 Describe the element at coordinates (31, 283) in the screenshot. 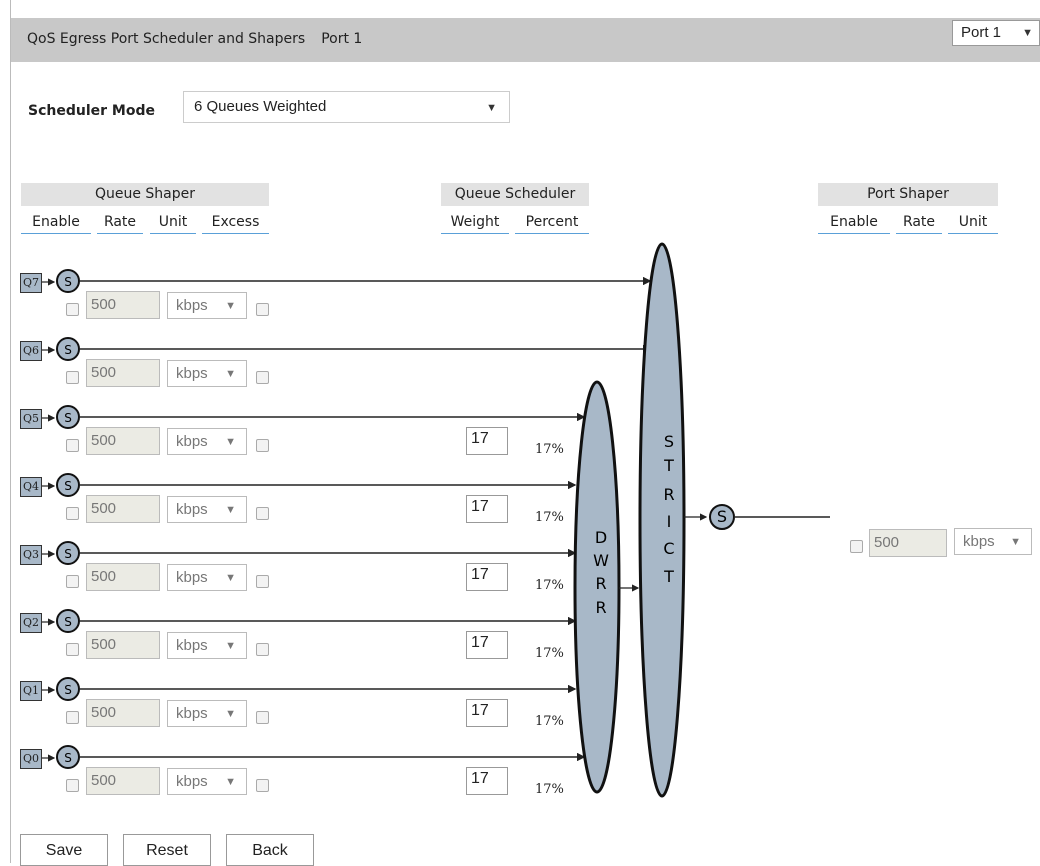

I see `queue-label: Q7` at that location.